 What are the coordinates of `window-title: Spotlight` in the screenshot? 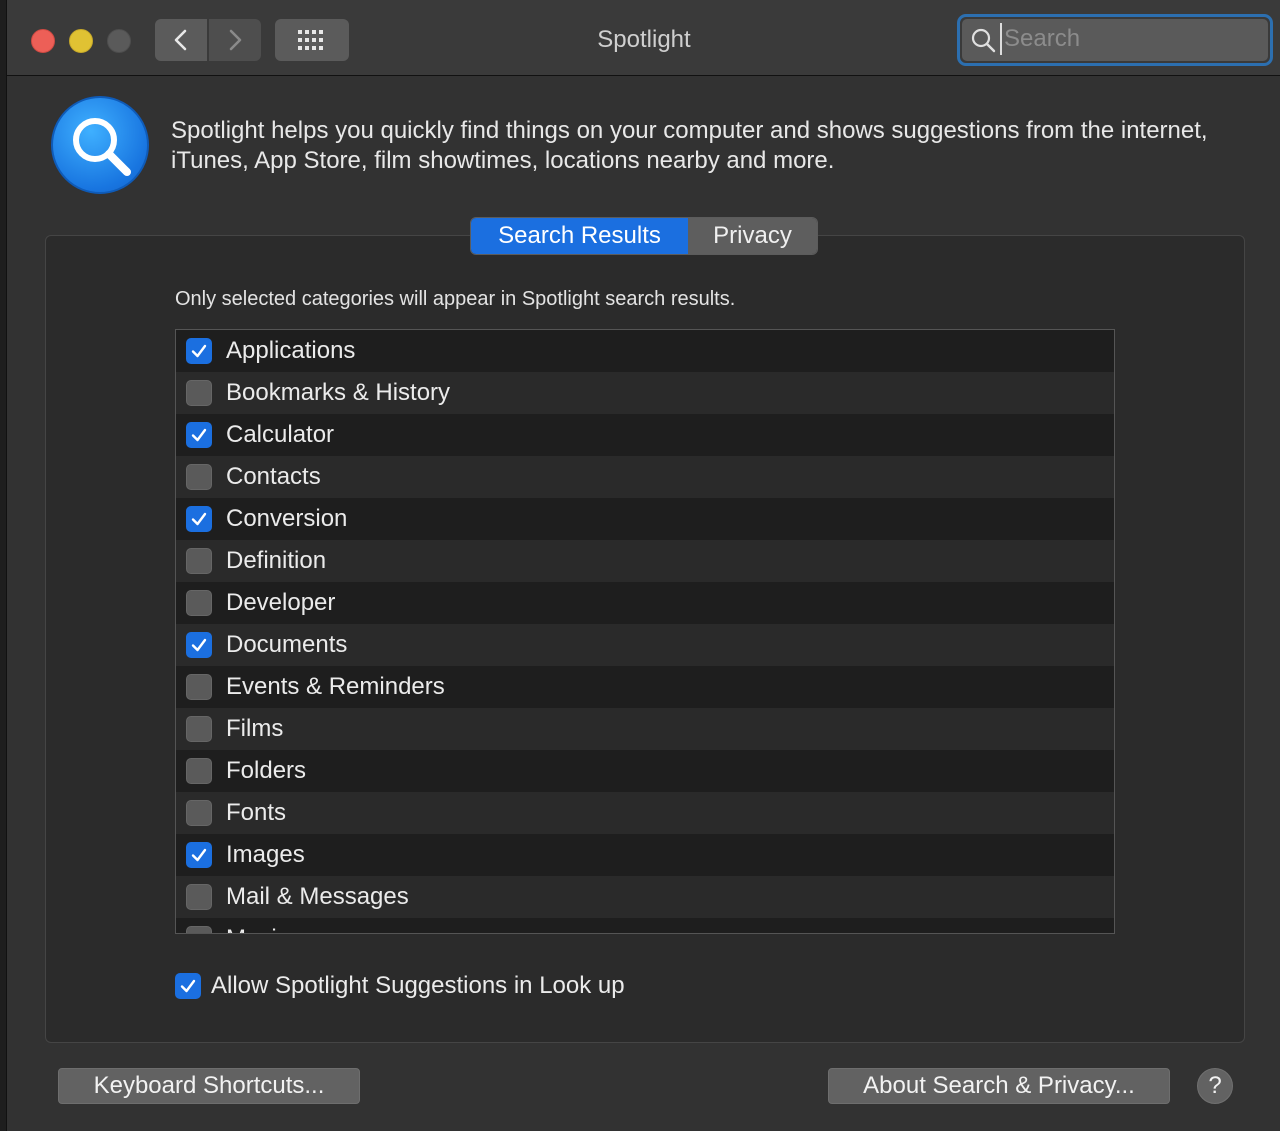 It's located at (644, 39).